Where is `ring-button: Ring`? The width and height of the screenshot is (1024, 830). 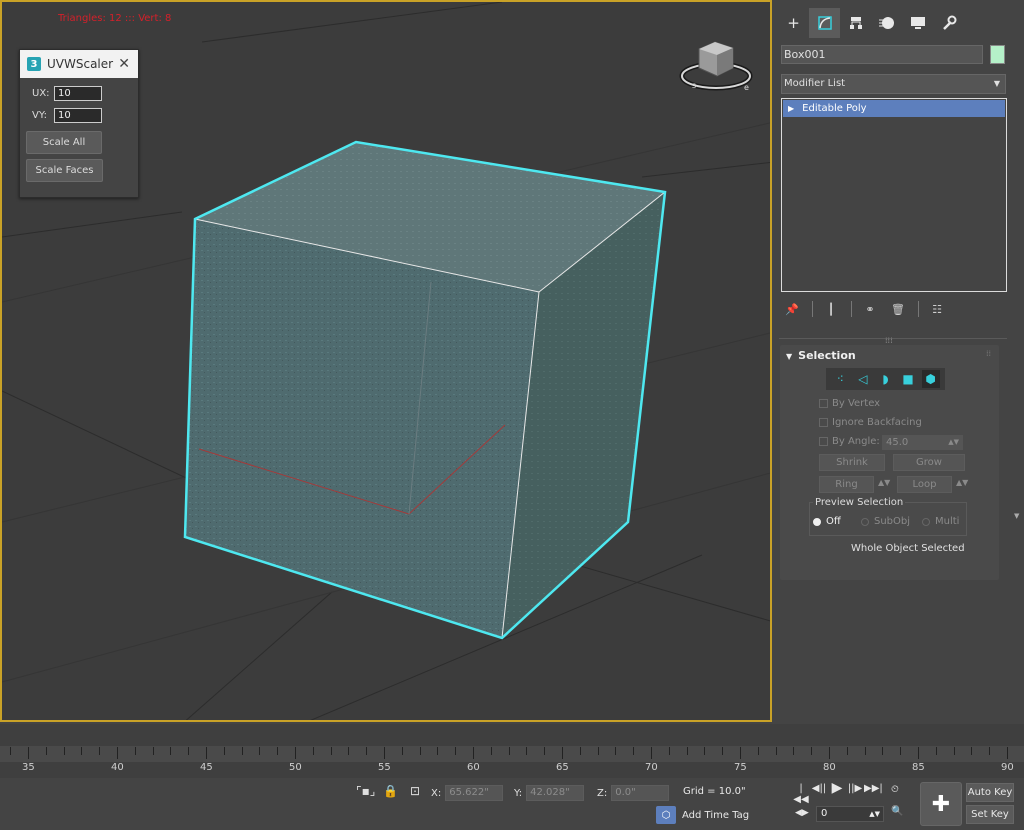 ring-button: Ring is located at coordinates (846, 484).